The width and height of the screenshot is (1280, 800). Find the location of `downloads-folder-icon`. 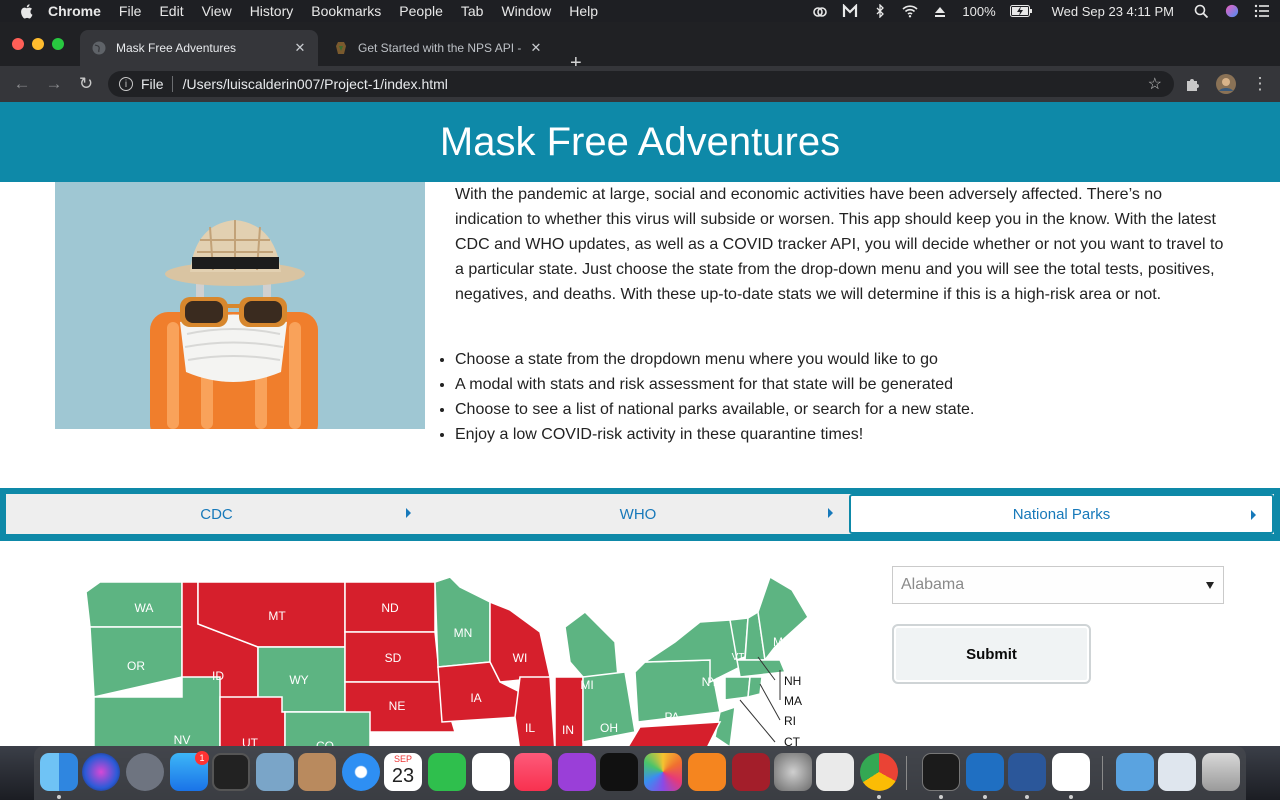

downloads-folder-icon is located at coordinates (1135, 772).